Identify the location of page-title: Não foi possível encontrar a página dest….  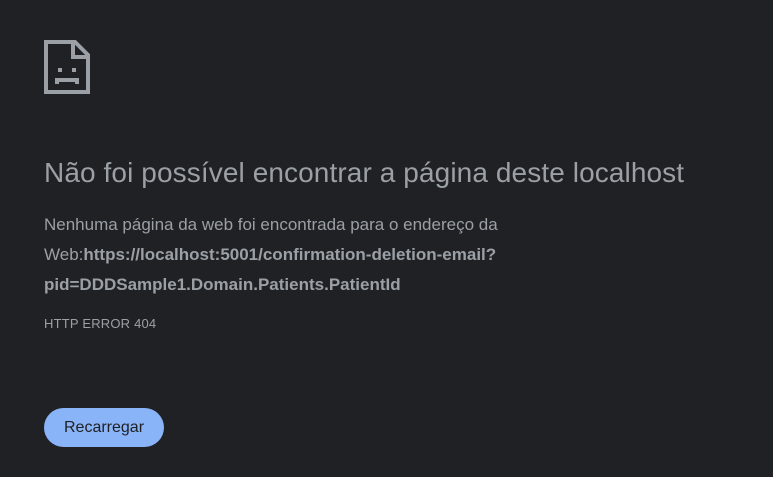
(364, 172).